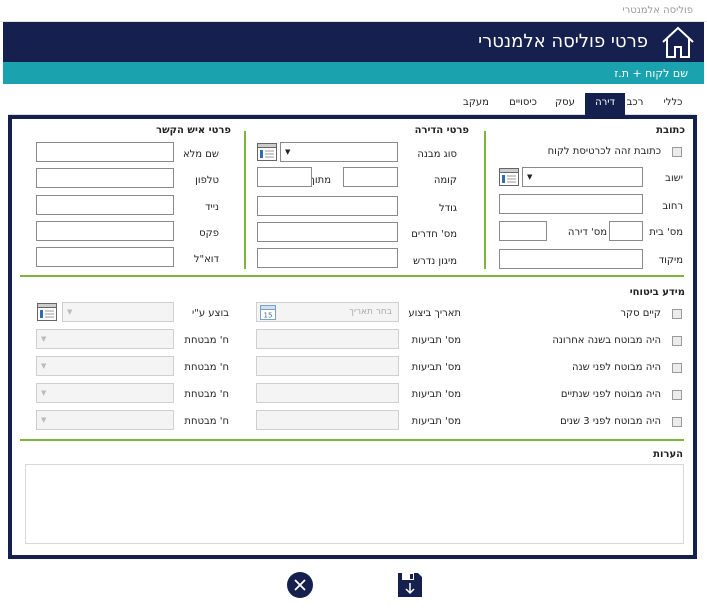  What do you see at coordinates (370, 312) in the screenshot?
I see `date-placeholder: בחר תאריך` at bounding box center [370, 312].